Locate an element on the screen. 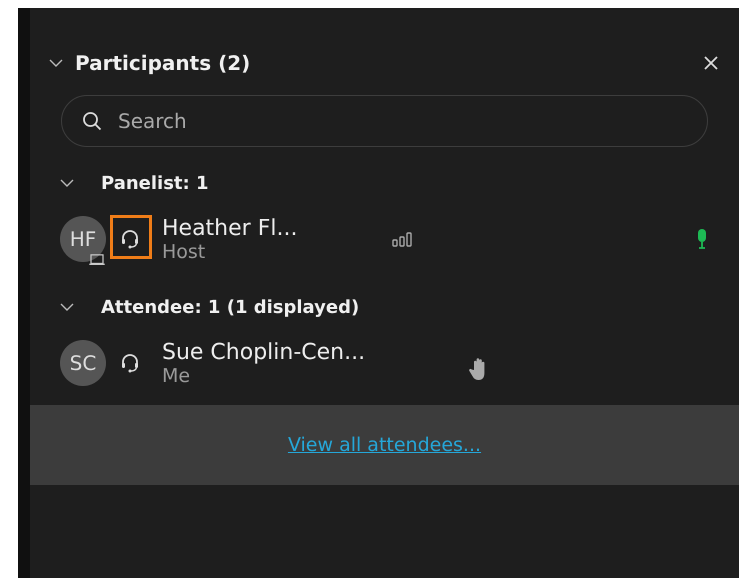 The width and height of the screenshot is (739, 578). group-heading: Panelist: 1 is located at coordinates (155, 183).